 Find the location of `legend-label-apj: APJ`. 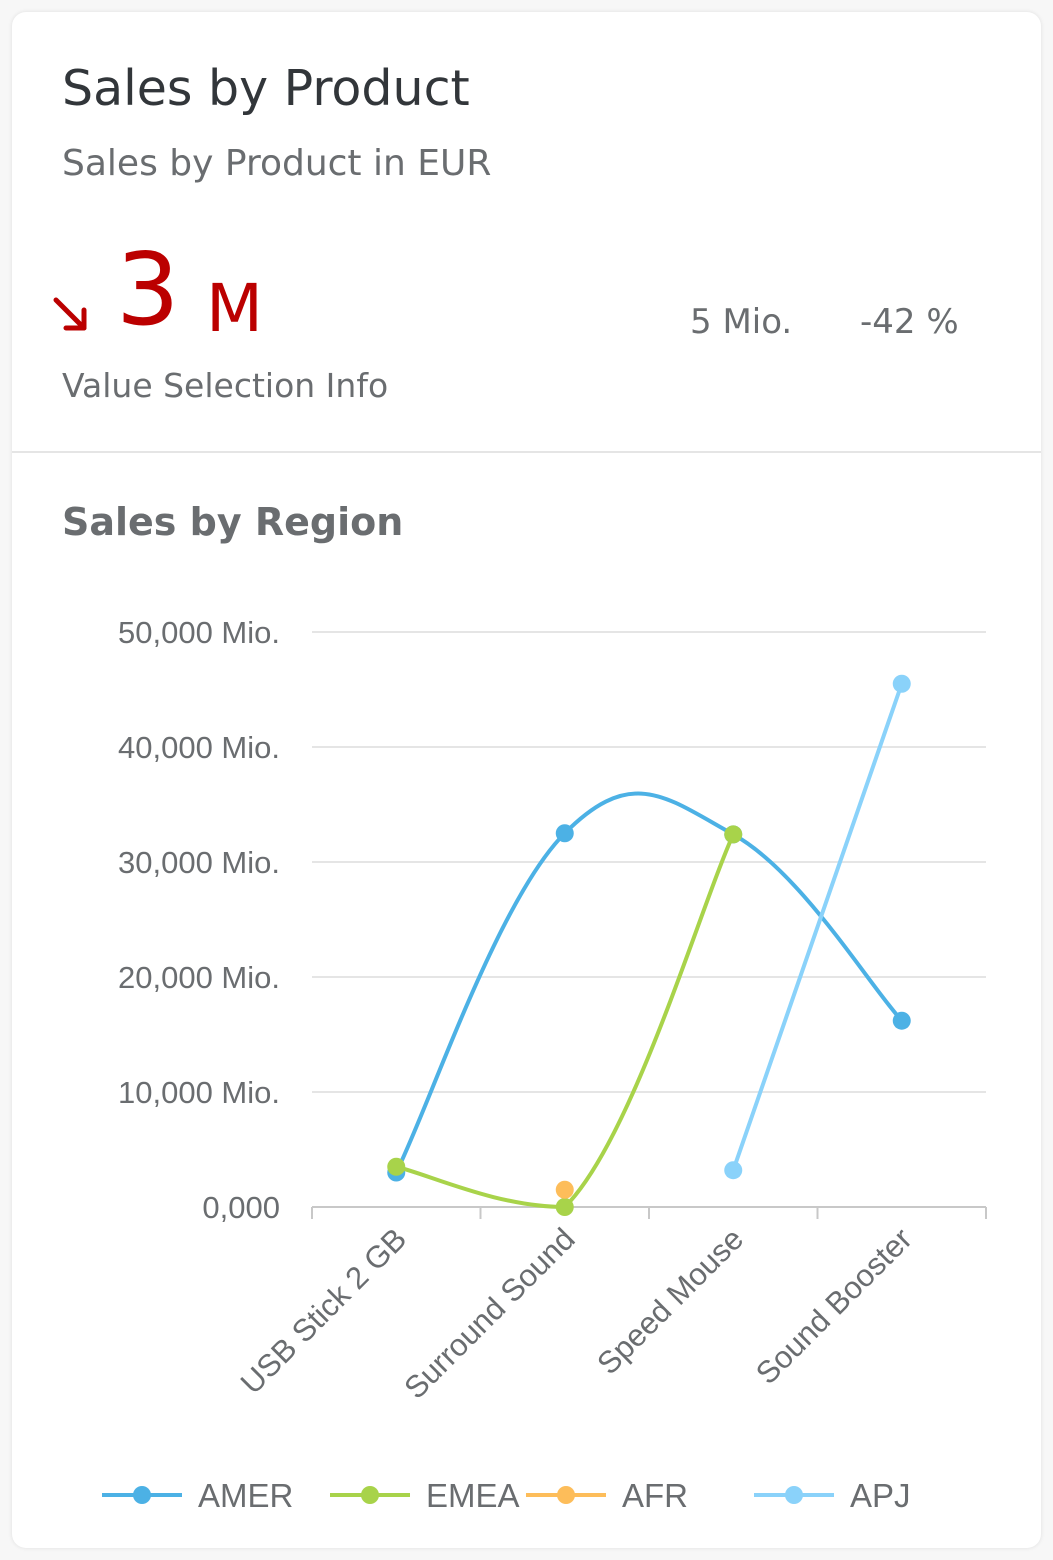

legend-label-apj: APJ is located at coordinates (880, 1495).